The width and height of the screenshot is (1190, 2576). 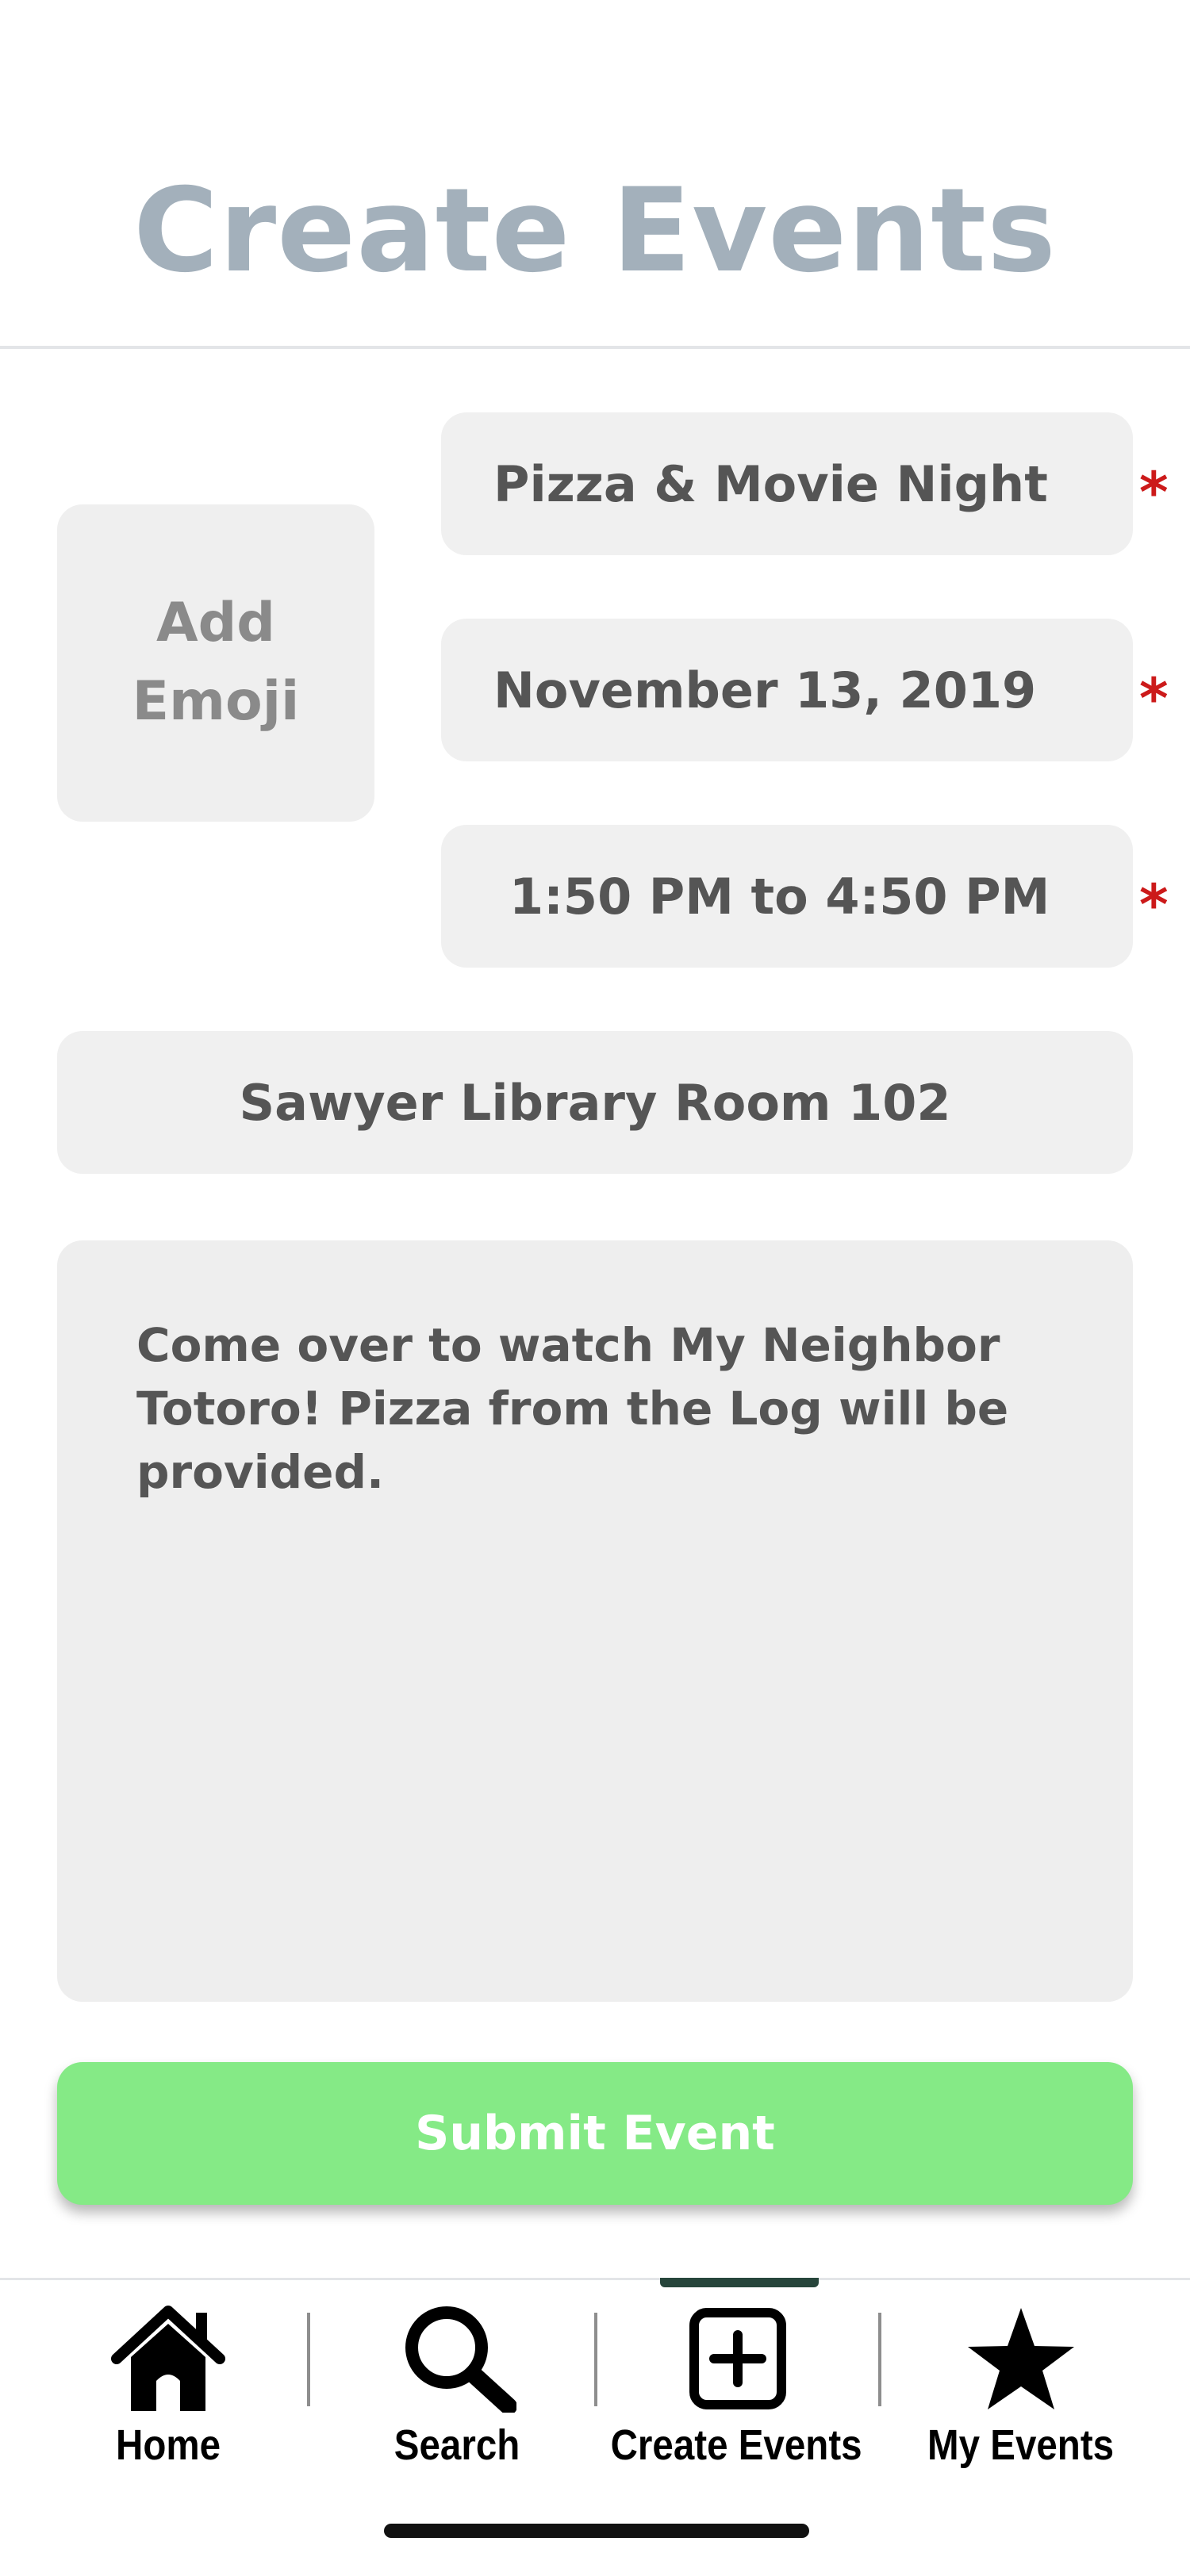 What do you see at coordinates (736, 2445) in the screenshot?
I see `nav-create-events-label: Create Events` at bounding box center [736, 2445].